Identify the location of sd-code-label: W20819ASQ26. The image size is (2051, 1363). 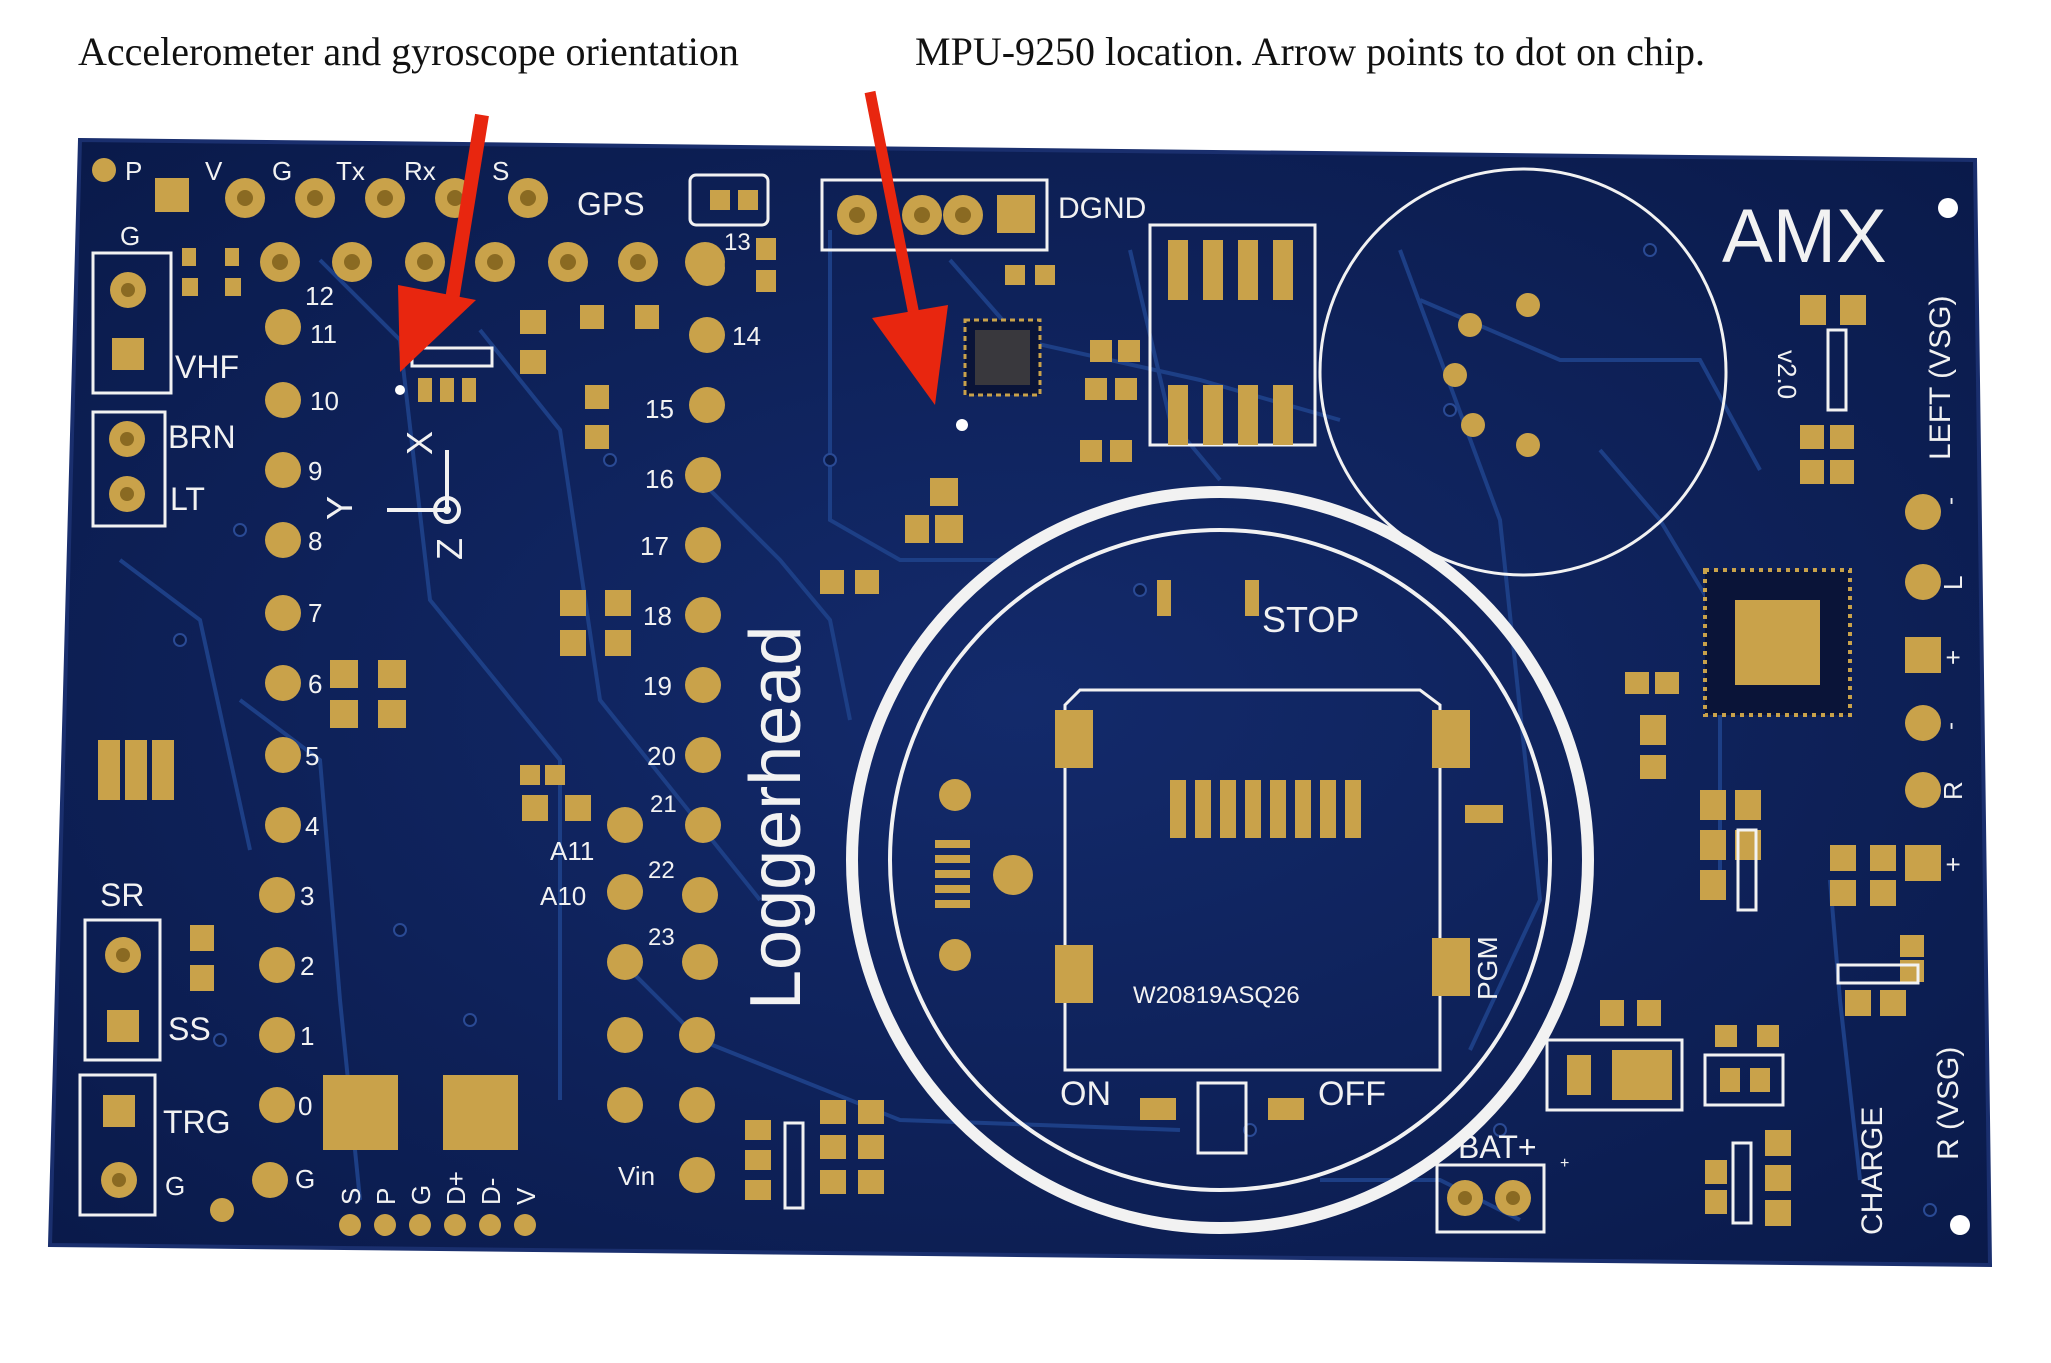
(1216, 995).